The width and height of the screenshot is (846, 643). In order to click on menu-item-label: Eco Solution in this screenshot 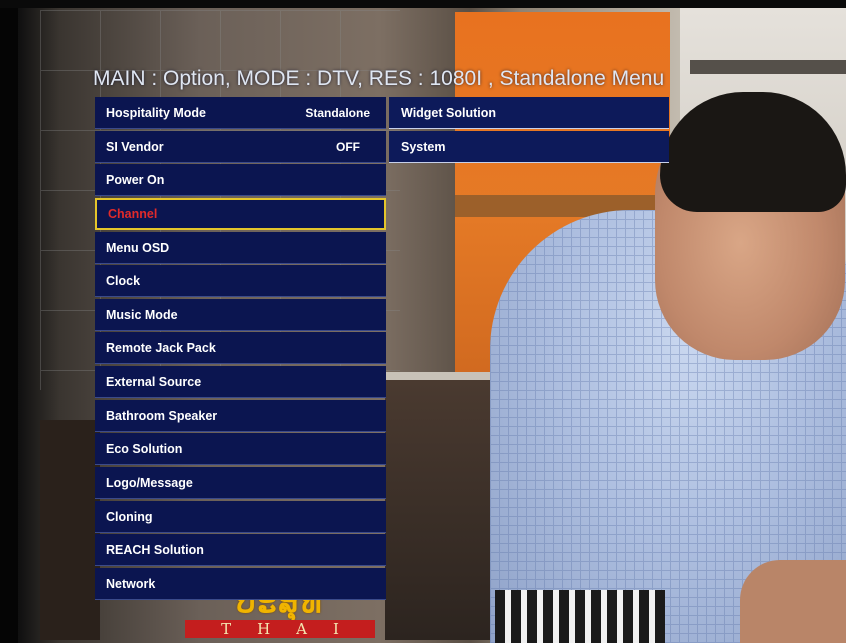, I will do `click(144, 449)`.